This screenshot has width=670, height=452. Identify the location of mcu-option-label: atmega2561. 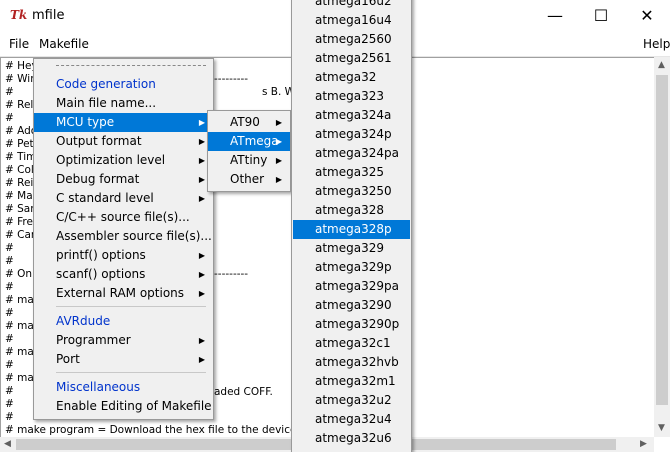
(353, 58).